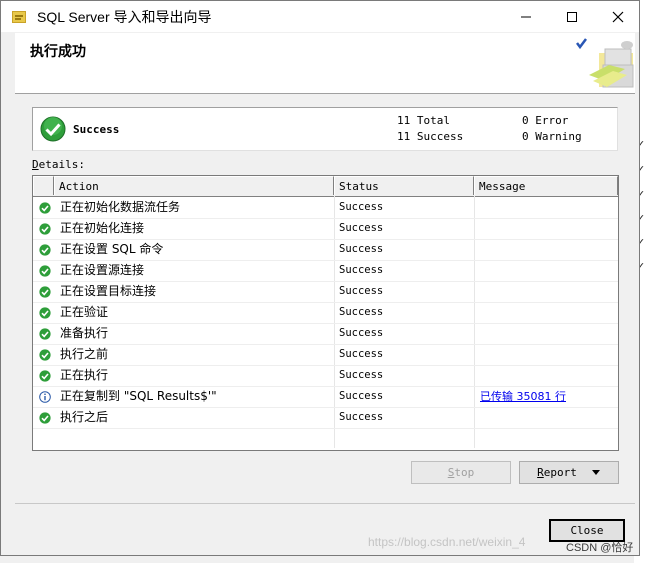 The width and height of the screenshot is (648, 563). What do you see at coordinates (325, 355) in the screenshot?
I see `table-row: 执行之前 Success` at bounding box center [325, 355].